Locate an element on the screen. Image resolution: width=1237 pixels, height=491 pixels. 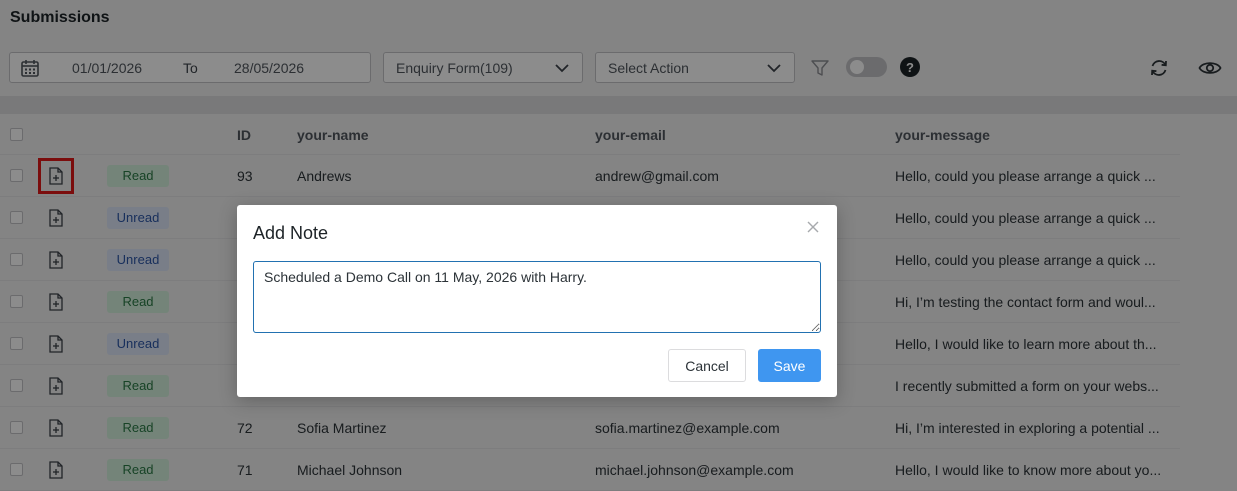
save-button: Save is located at coordinates (789, 365).